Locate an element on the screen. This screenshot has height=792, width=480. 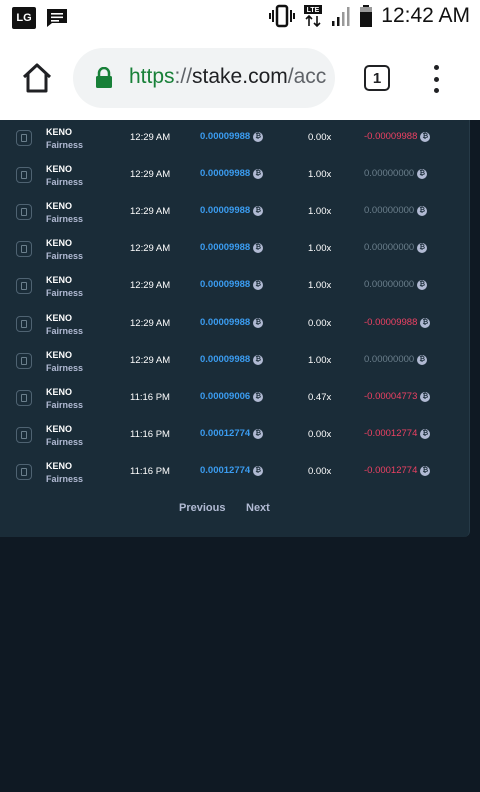
message-icon is located at coordinates (57, 18).